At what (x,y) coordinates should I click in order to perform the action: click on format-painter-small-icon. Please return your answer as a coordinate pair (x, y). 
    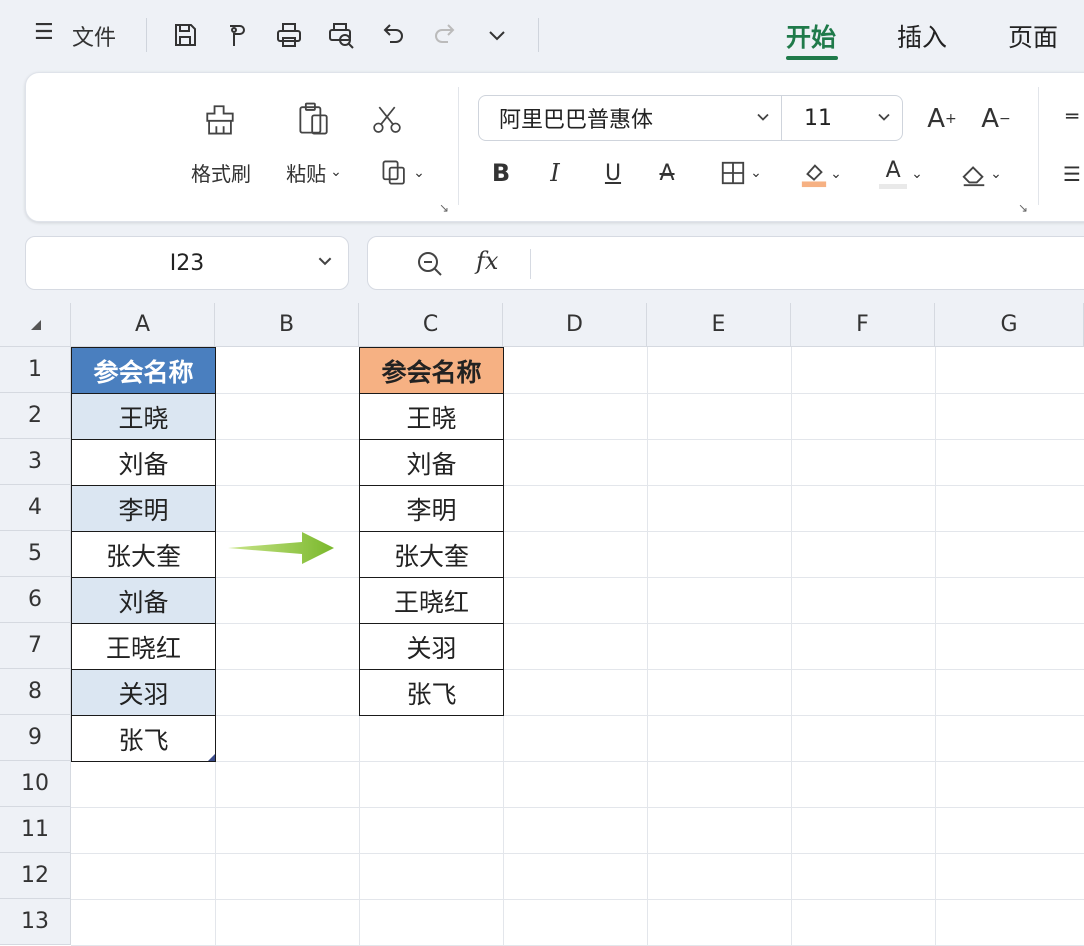
    Looking at the image, I should click on (237, 35).